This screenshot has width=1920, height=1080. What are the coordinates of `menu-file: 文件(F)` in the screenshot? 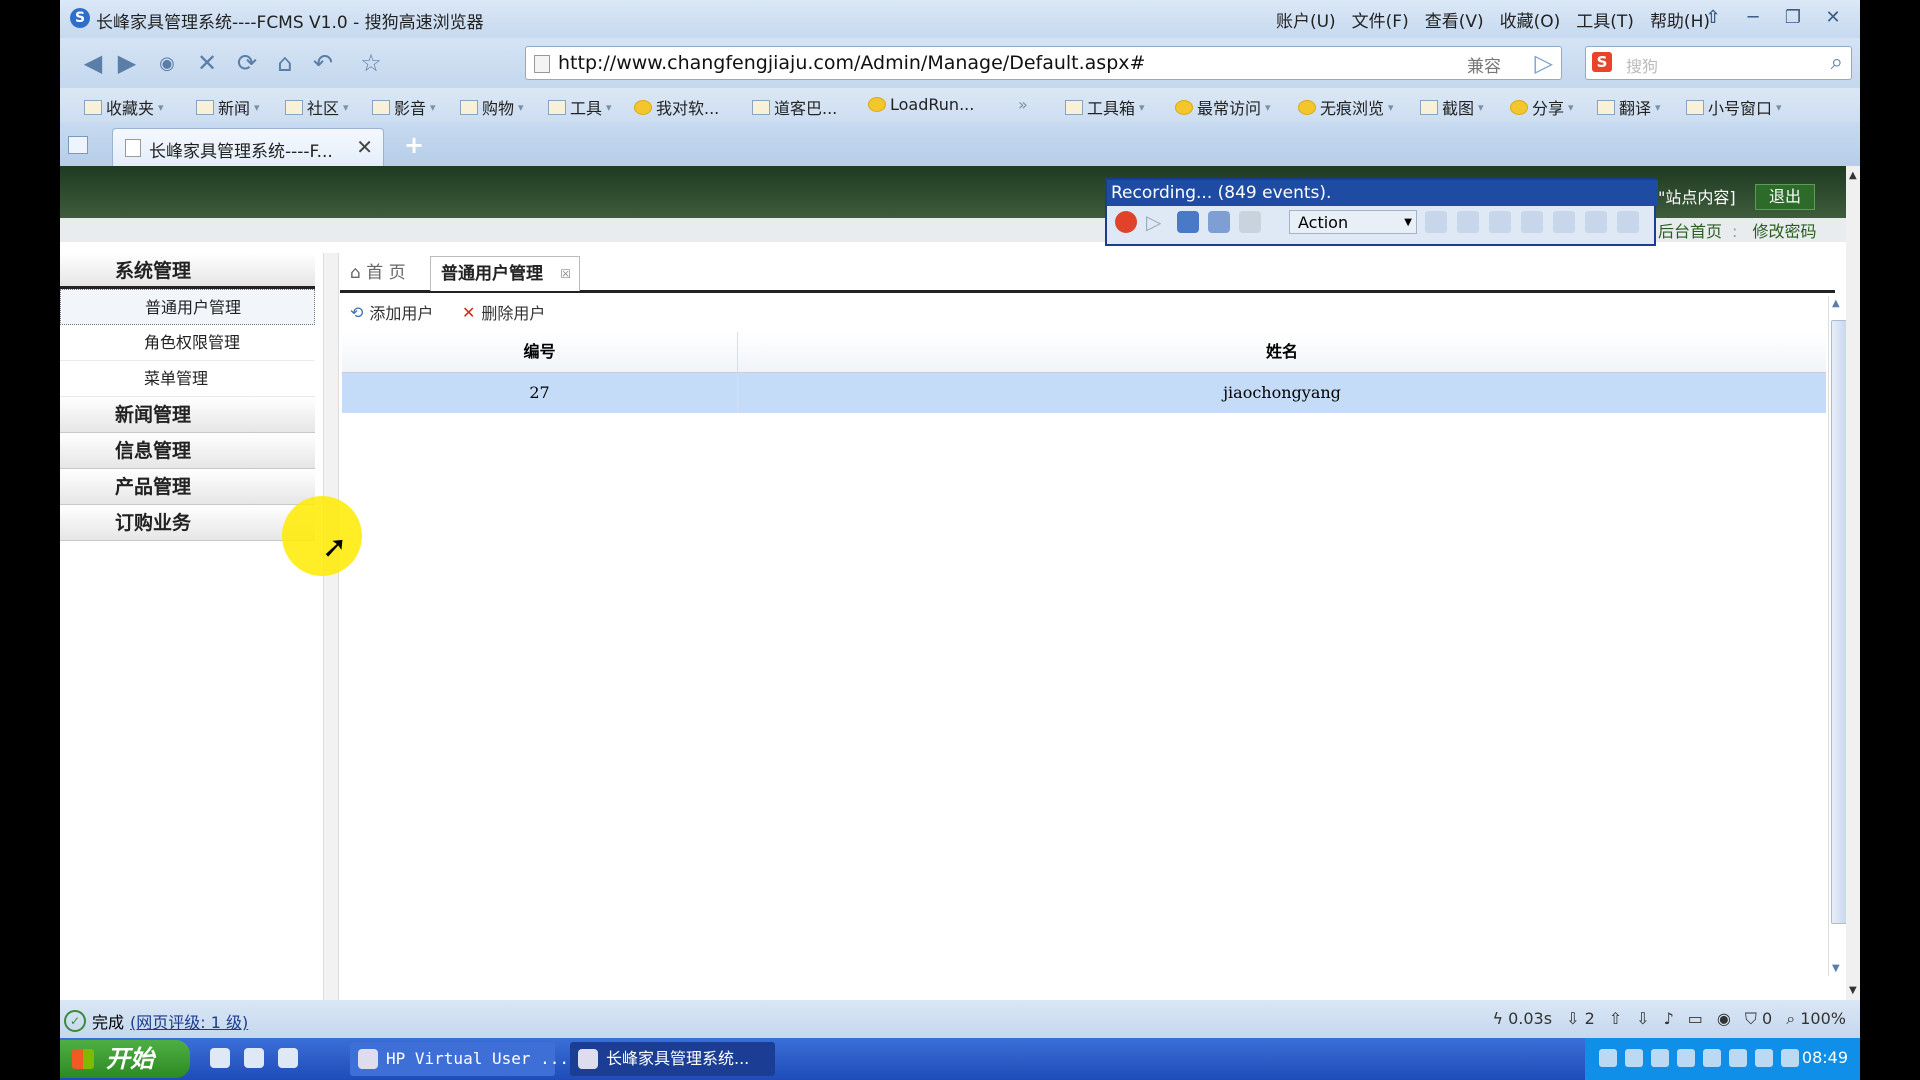 It's located at (1380, 19).